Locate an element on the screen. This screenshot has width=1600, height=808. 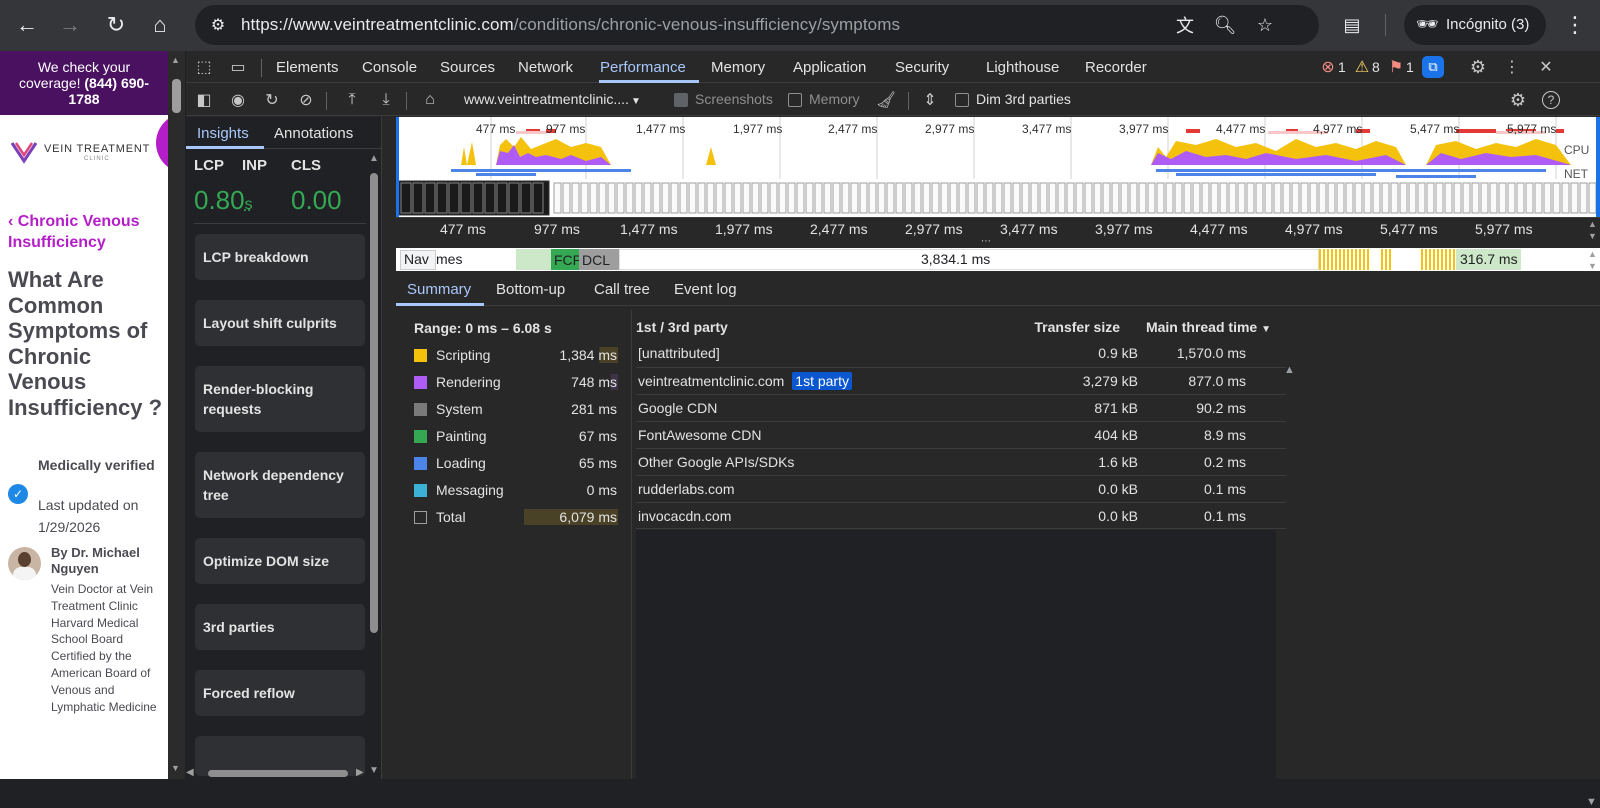
resize-handle-icon: ⋯ is located at coordinates (986, 241).